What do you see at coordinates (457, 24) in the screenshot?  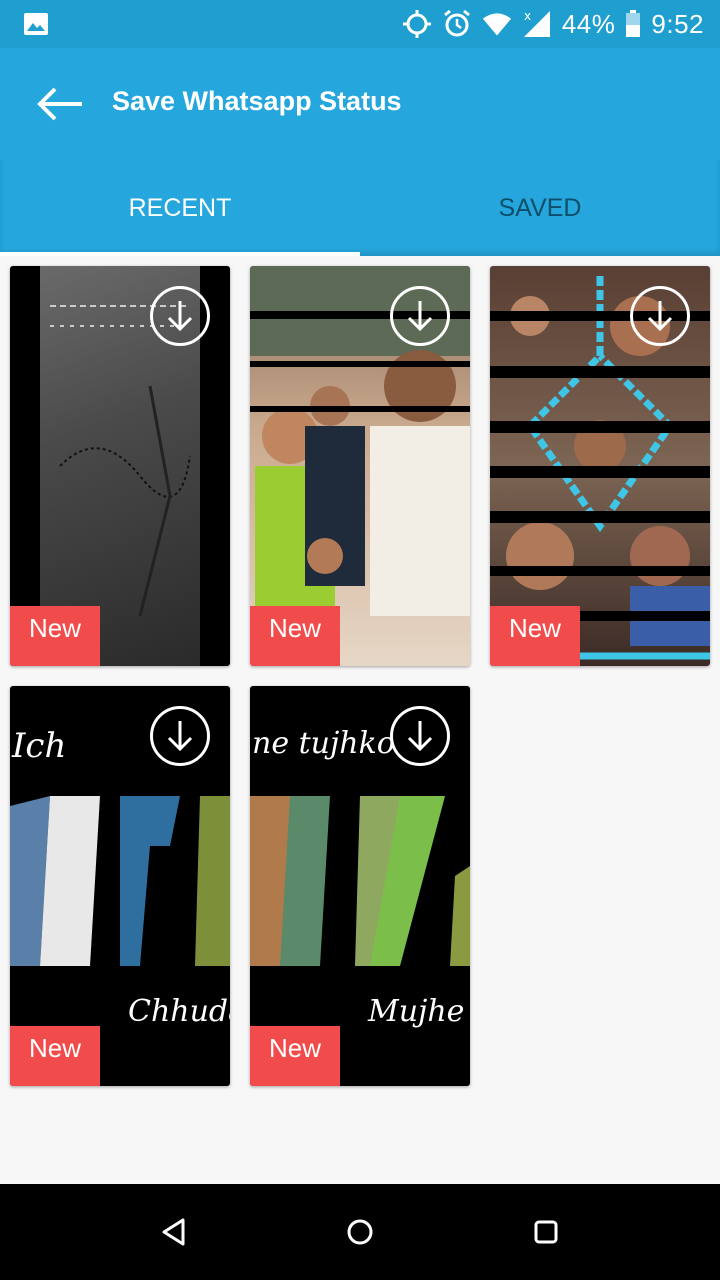 I see `alarm-icon` at bounding box center [457, 24].